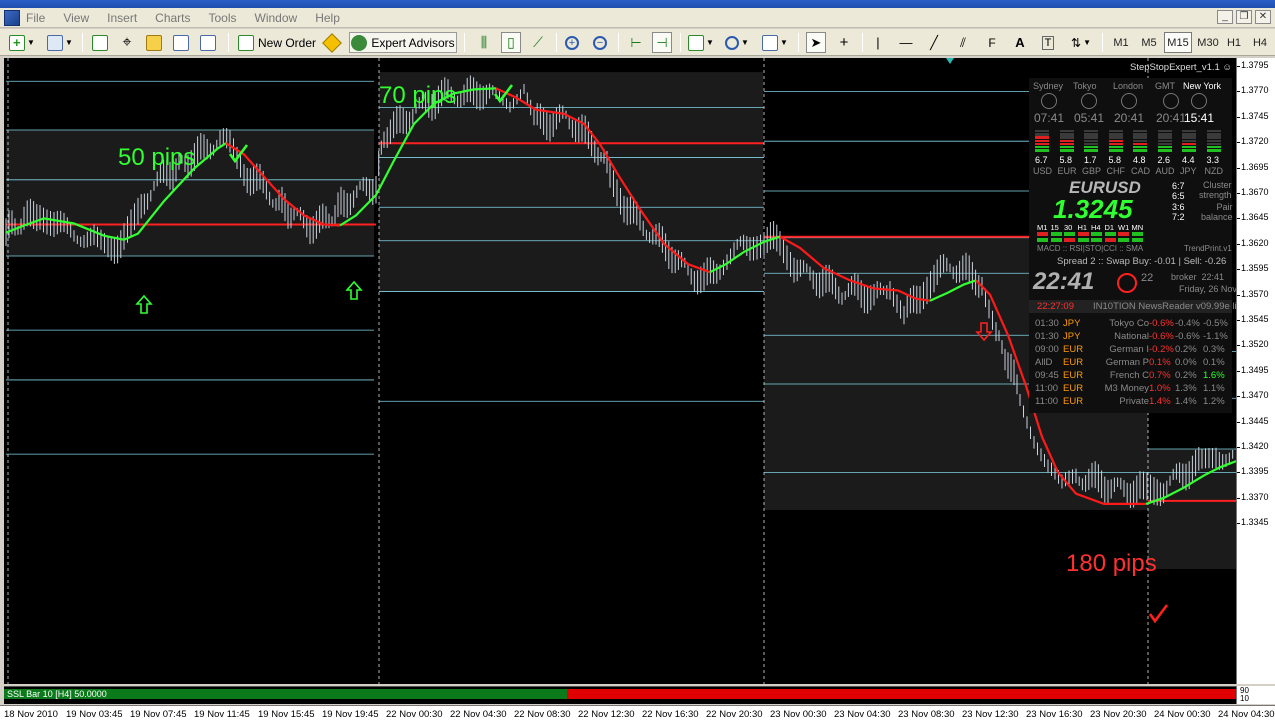  Describe the element at coordinates (1255, 446) in the screenshot. I see `price-label: 1.3420` at that location.